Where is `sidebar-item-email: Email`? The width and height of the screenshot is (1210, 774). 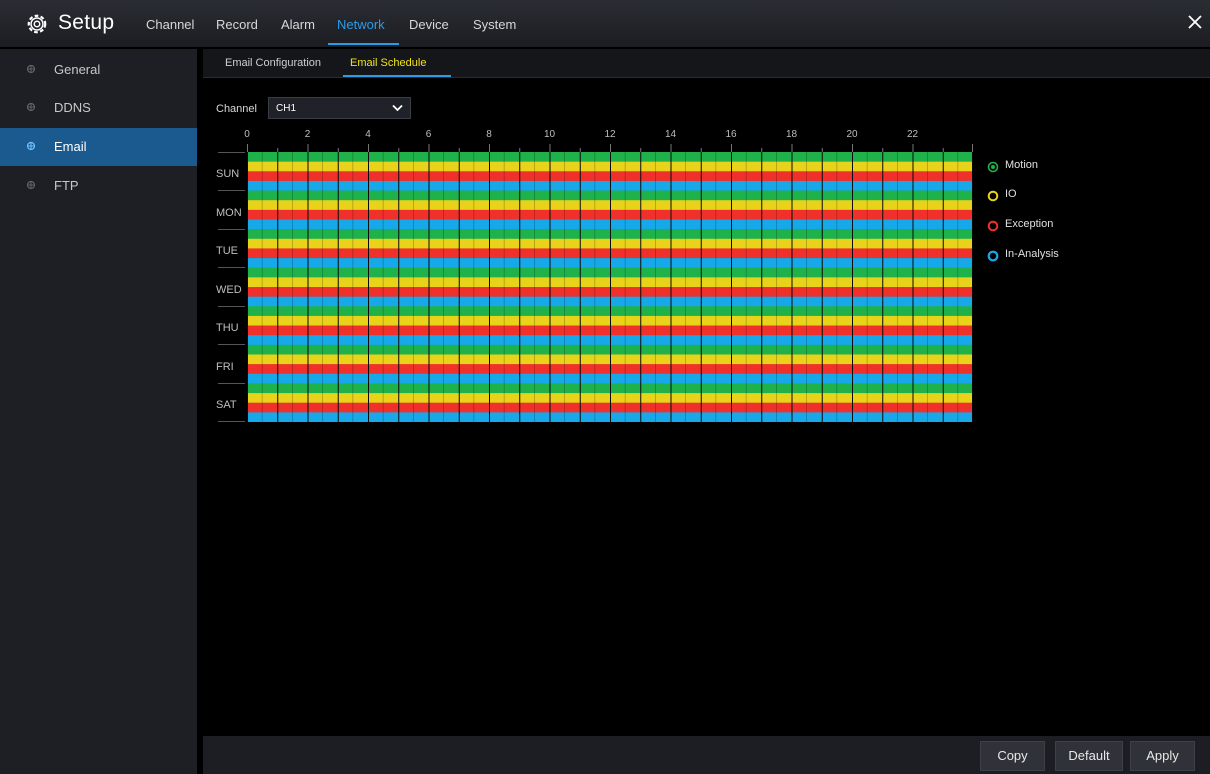 sidebar-item-email: Email is located at coordinates (98, 147).